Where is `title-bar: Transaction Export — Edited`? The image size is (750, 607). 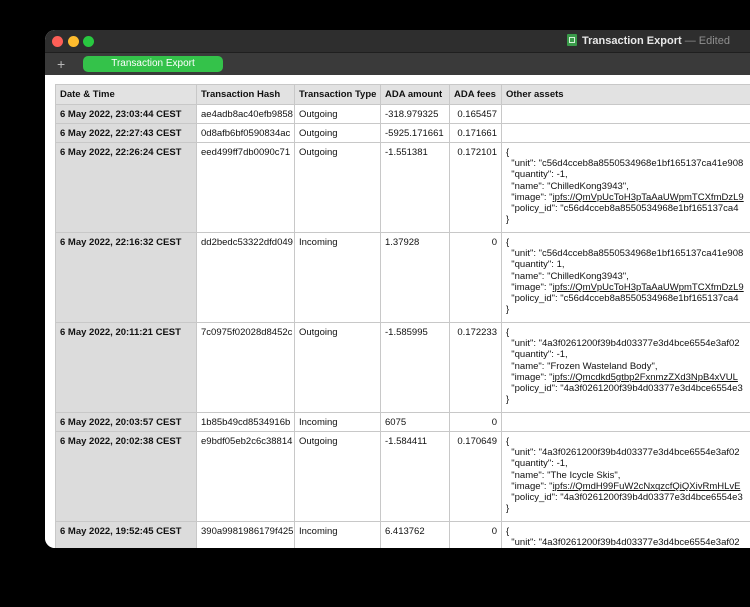 title-bar: Transaction Export — Edited is located at coordinates (397, 41).